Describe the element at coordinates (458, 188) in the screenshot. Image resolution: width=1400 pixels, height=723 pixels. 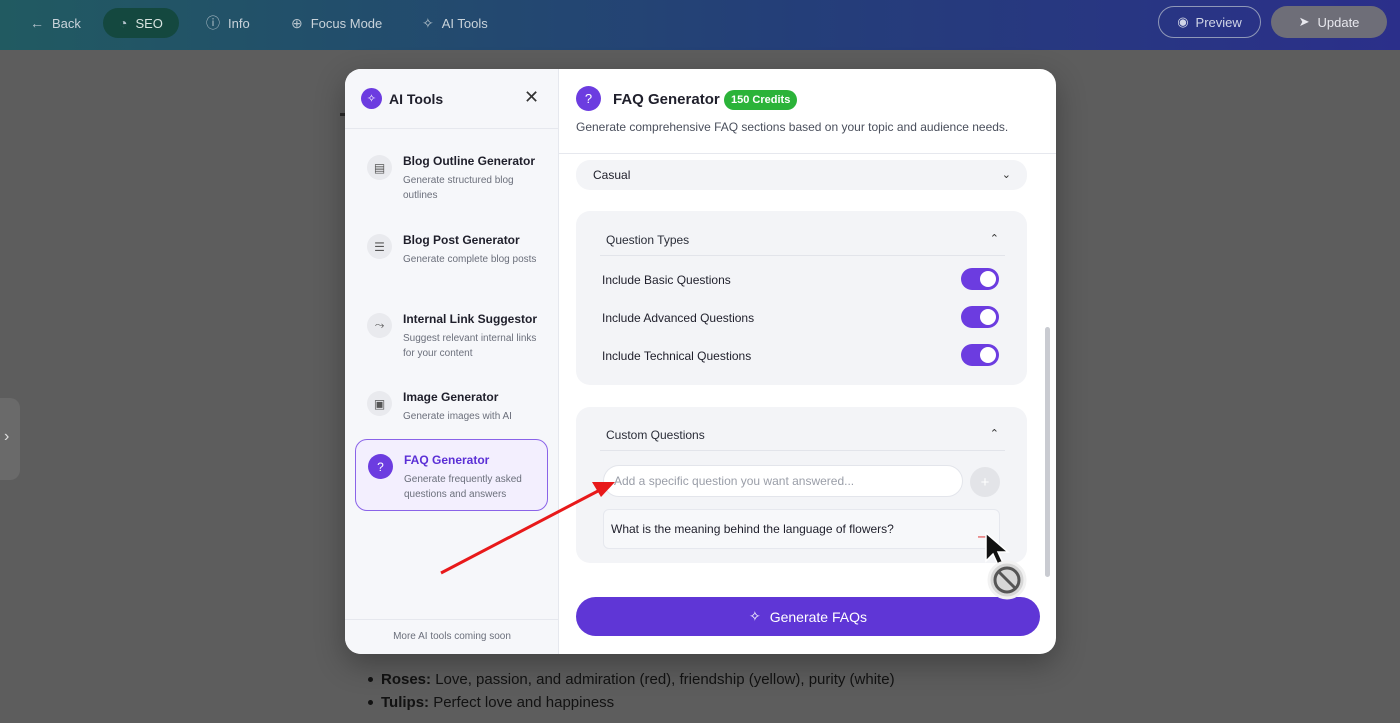
I see `tool-description: Generate structured blog outlines` at that location.